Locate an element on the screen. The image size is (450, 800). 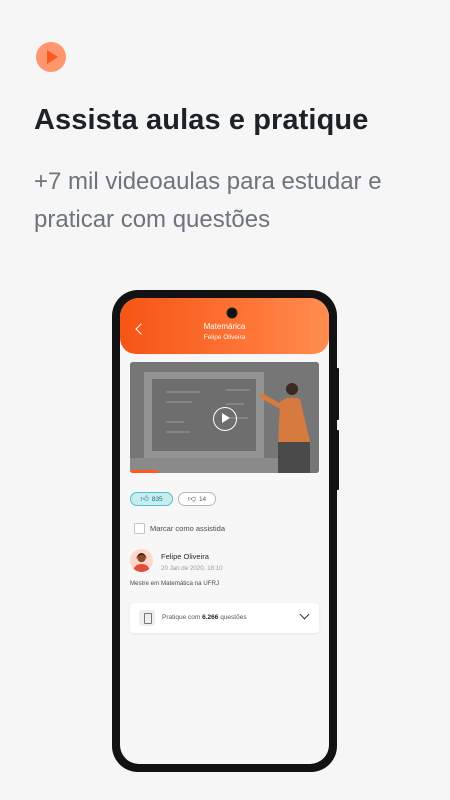
practice-questions-card: Pratique com 6.266 questões is located at coordinates (224, 618).